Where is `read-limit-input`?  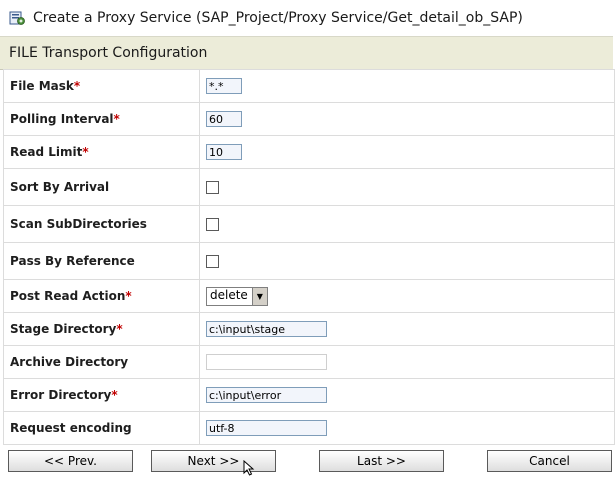 read-limit-input is located at coordinates (224, 152).